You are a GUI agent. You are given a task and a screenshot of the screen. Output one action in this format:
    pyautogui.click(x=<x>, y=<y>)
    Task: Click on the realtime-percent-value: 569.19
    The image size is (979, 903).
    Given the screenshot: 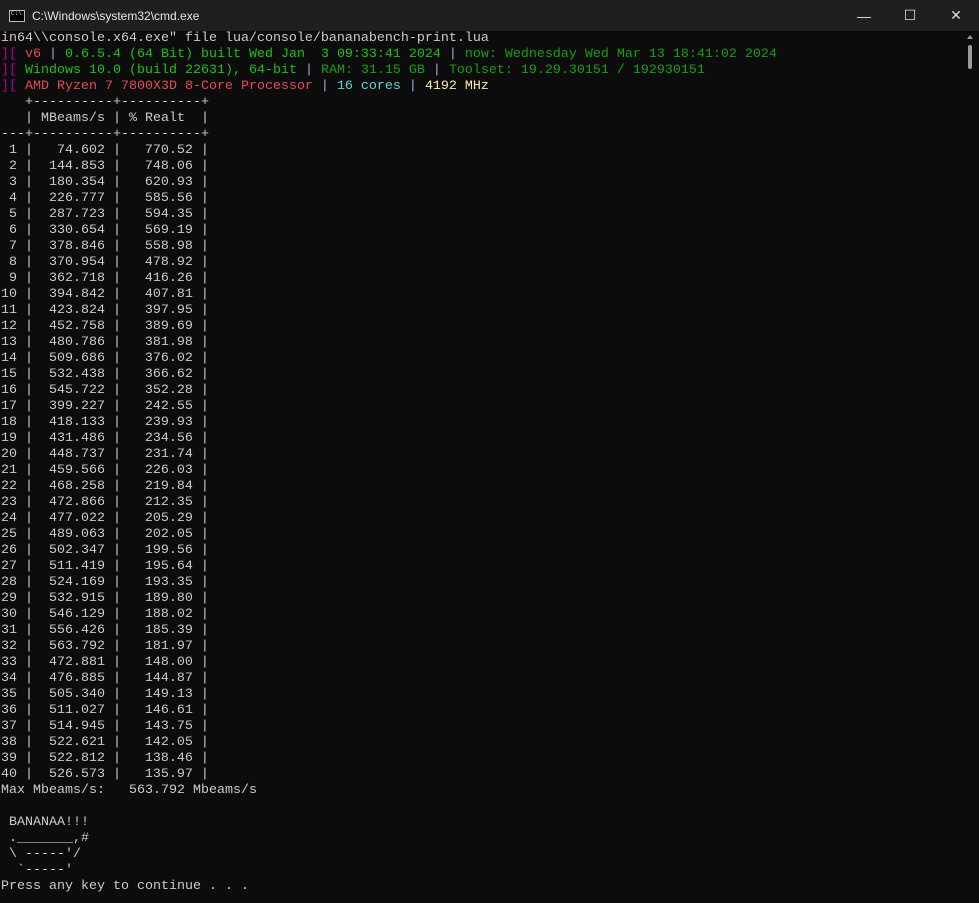 What is the action you would take?
    pyautogui.click(x=168, y=230)
    